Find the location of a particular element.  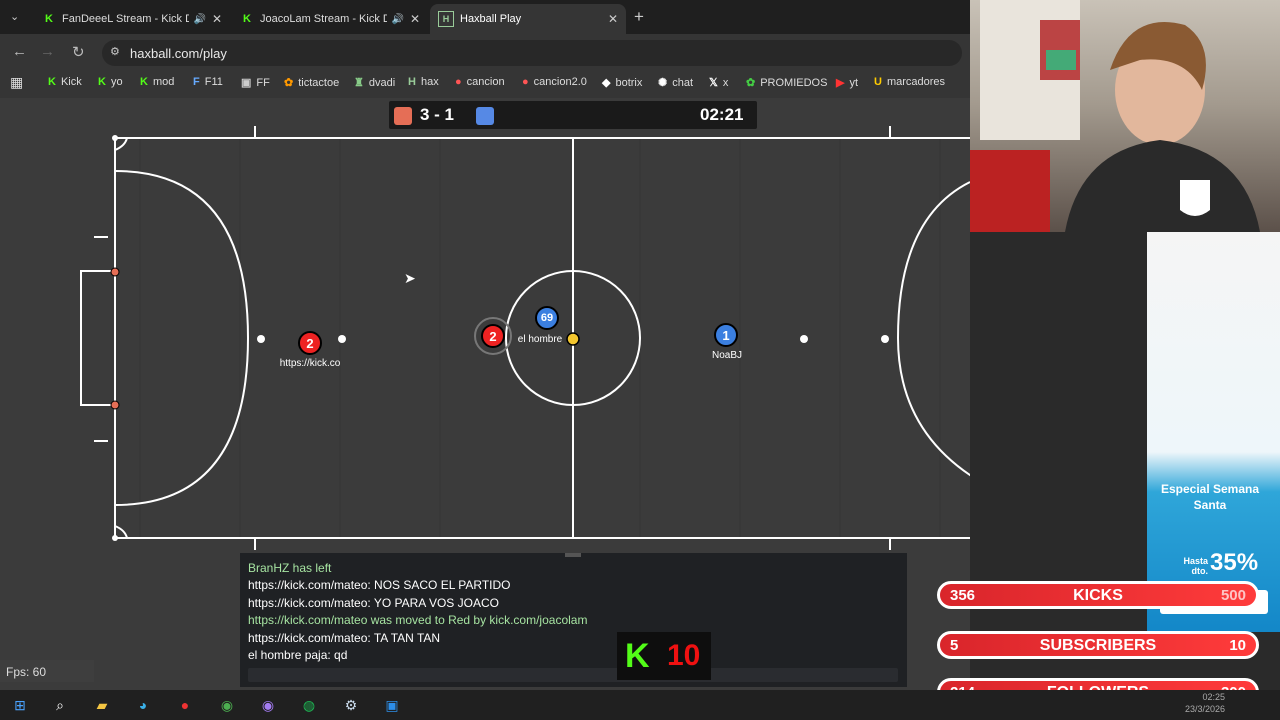

ad-title: Especial Semana Santa is located at coordinates (1210, 497).